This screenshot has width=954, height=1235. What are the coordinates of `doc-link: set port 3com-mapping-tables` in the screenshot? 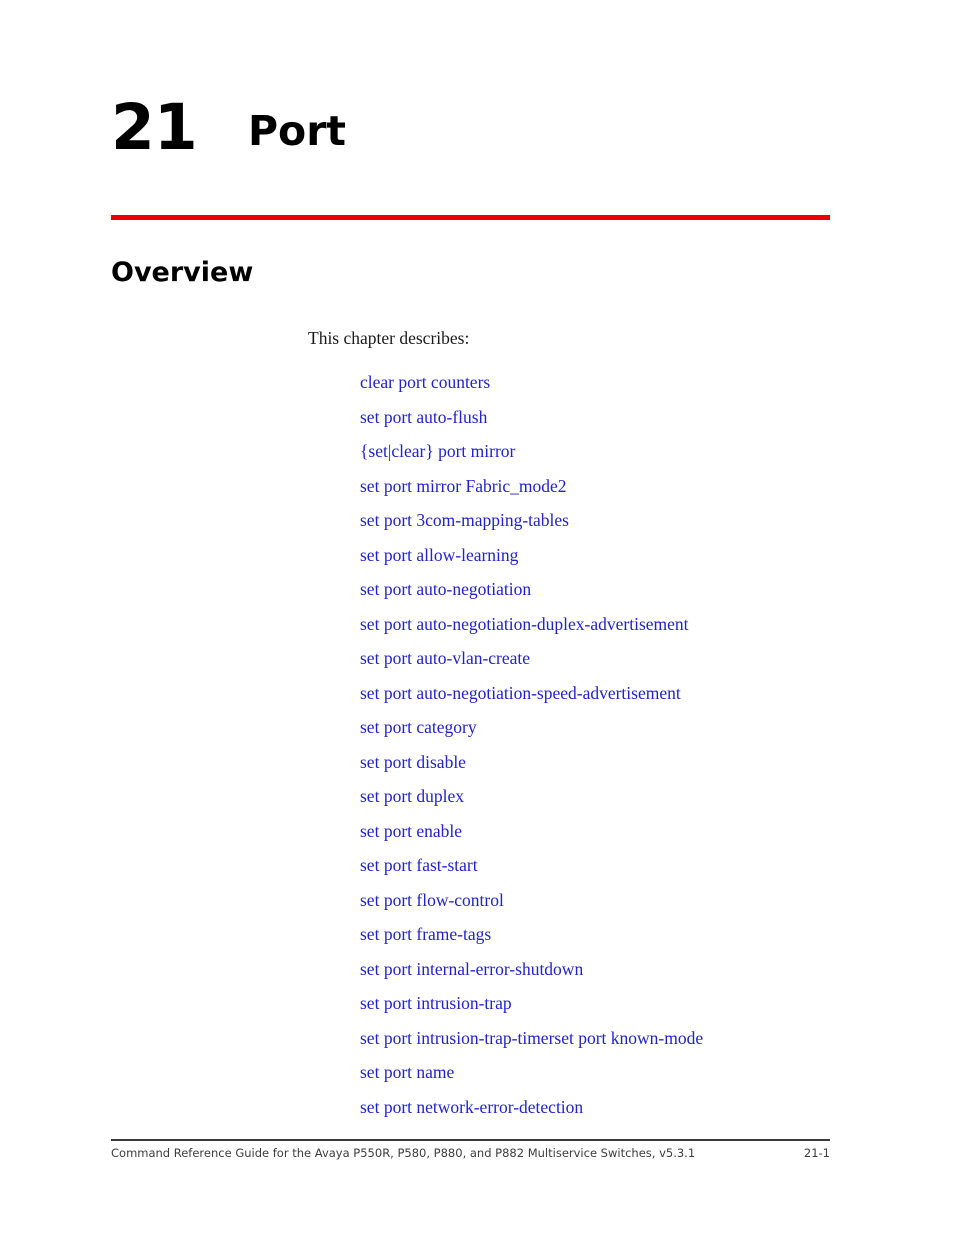 It's located at (464, 520).